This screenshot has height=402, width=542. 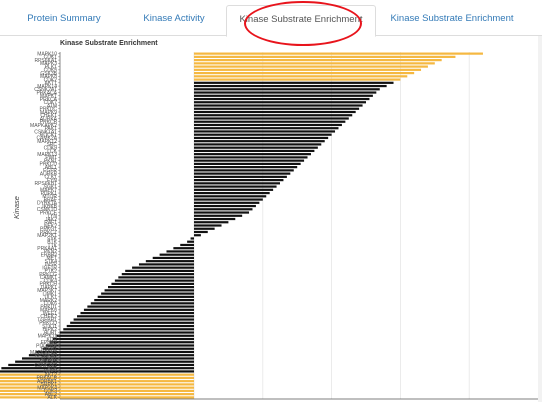 I want to click on bar-prkdc, so click(x=277, y=108).